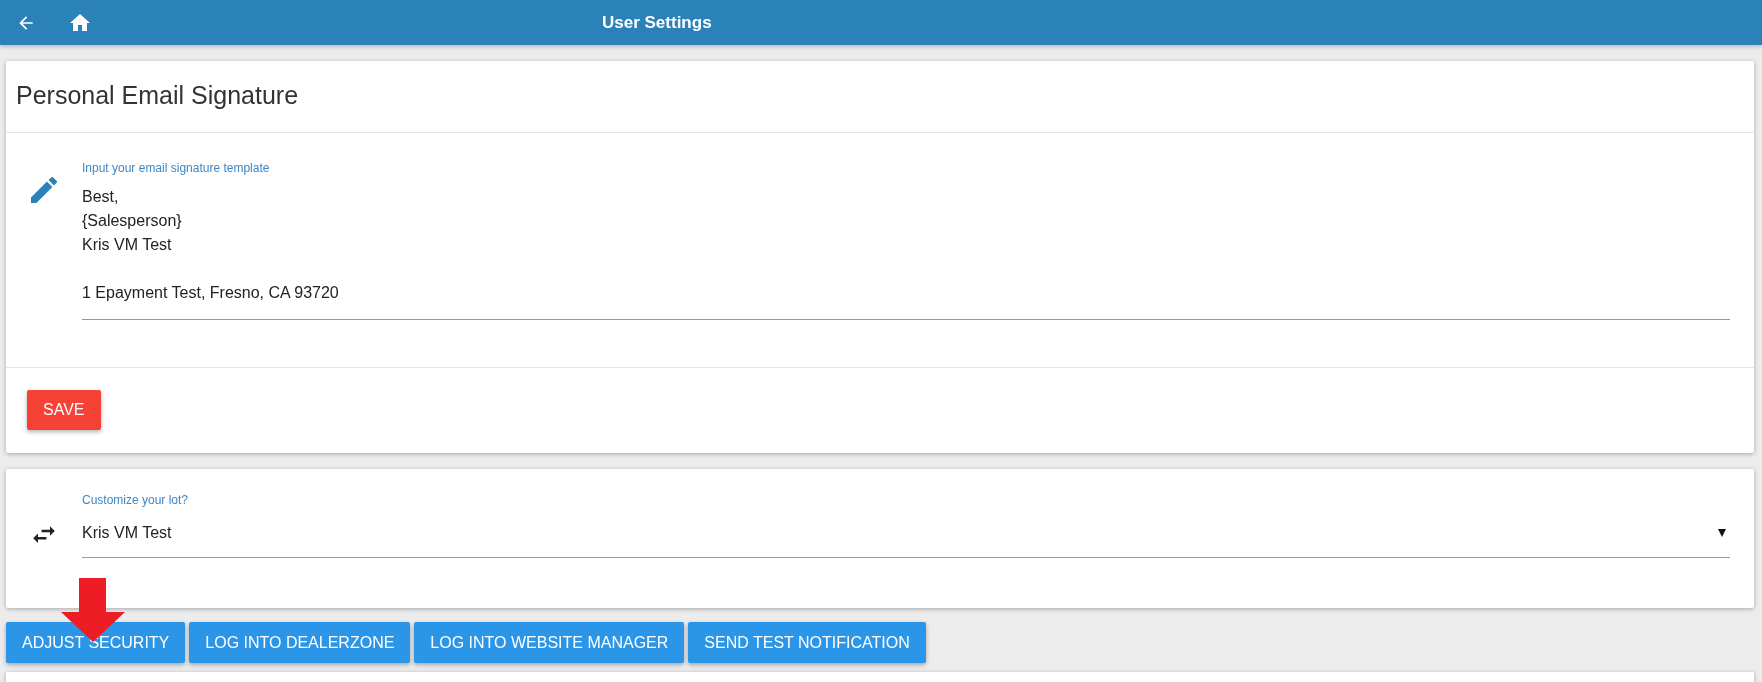  Describe the element at coordinates (657, 22) in the screenshot. I see `page-title: User Settings` at that location.